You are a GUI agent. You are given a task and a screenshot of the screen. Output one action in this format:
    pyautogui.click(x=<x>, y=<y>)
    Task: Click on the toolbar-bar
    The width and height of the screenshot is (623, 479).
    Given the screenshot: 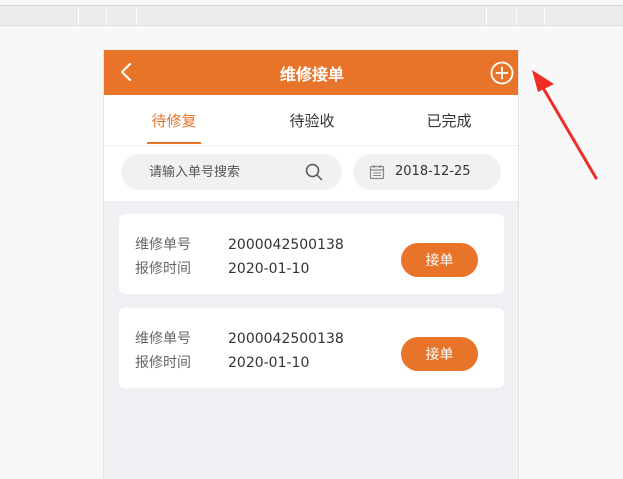 What is the action you would take?
    pyautogui.click(x=311, y=3)
    